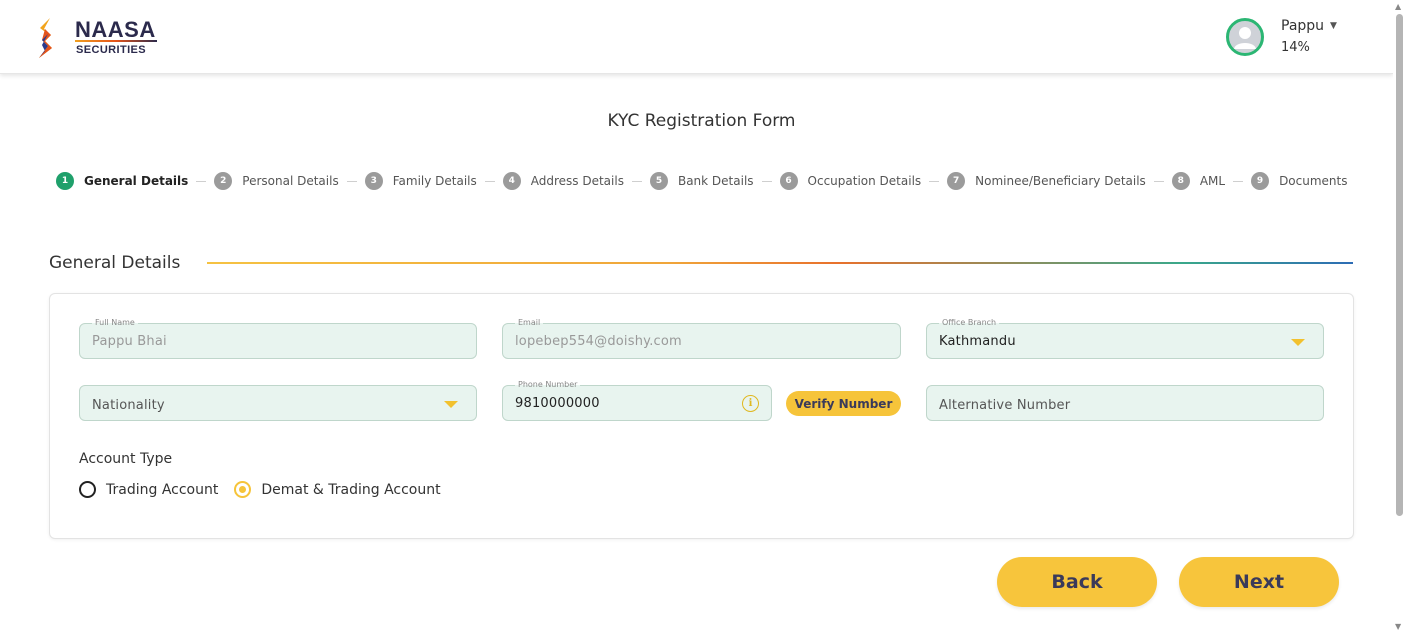 The image size is (1406, 635). Describe the element at coordinates (715, 181) in the screenshot. I see `step-label: Bank Details` at that location.